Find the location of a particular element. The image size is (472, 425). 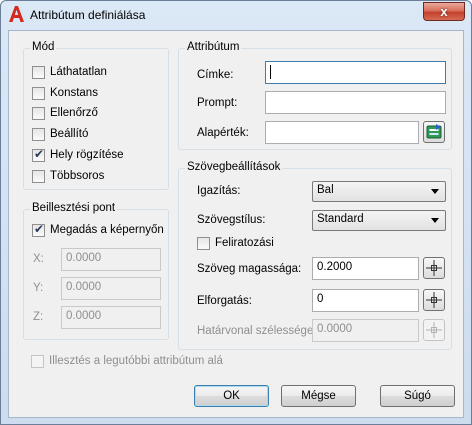

invisible-checkbox: Láthatatlan is located at coordinates (69, 72).